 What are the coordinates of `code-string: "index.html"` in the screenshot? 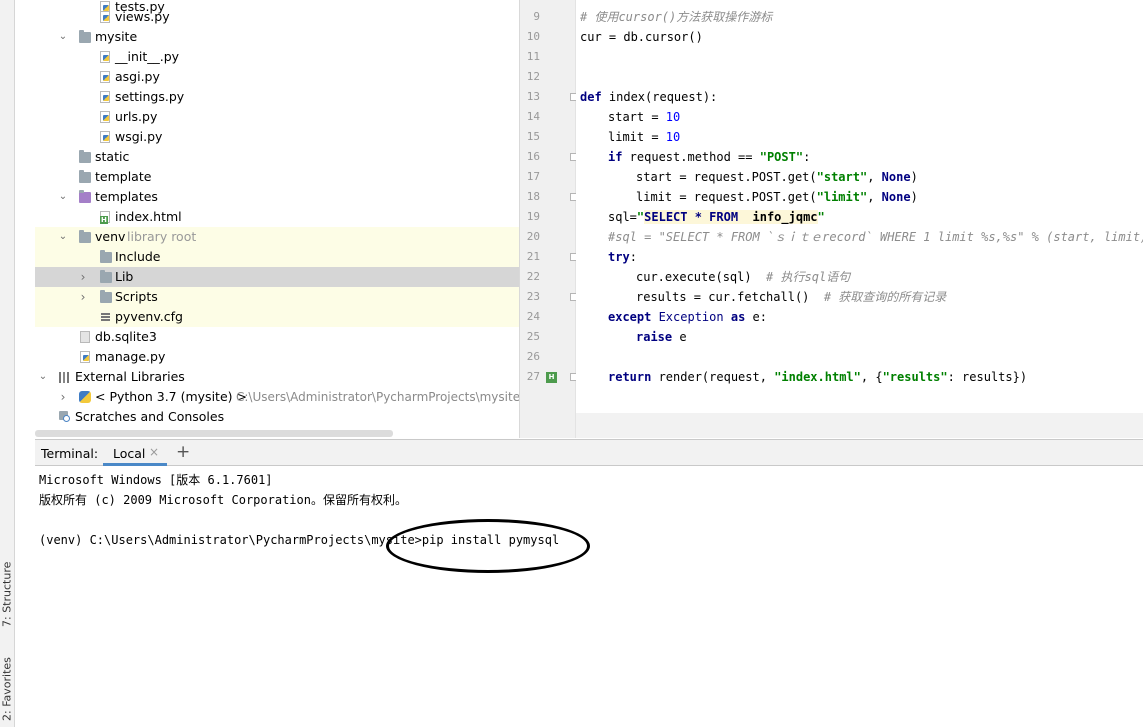 It's located at (817, 377).